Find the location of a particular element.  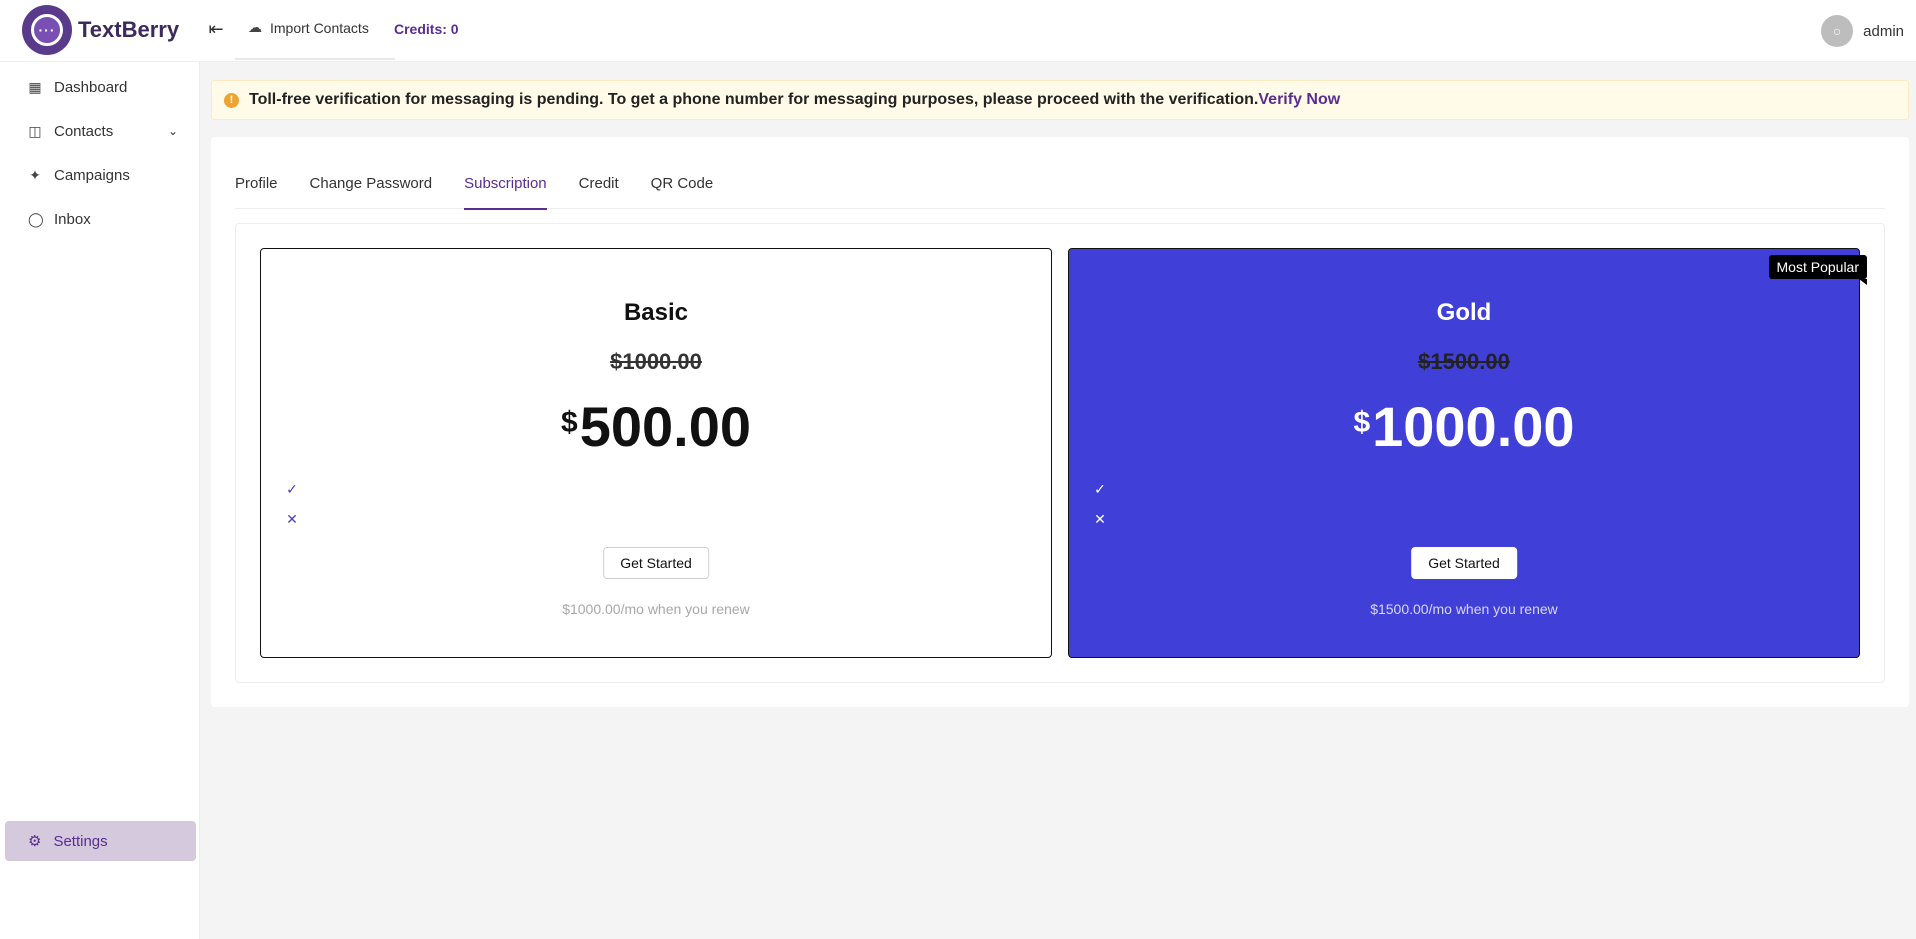

sidebar-item-label: Contacts is located at coordinates (84, 131).